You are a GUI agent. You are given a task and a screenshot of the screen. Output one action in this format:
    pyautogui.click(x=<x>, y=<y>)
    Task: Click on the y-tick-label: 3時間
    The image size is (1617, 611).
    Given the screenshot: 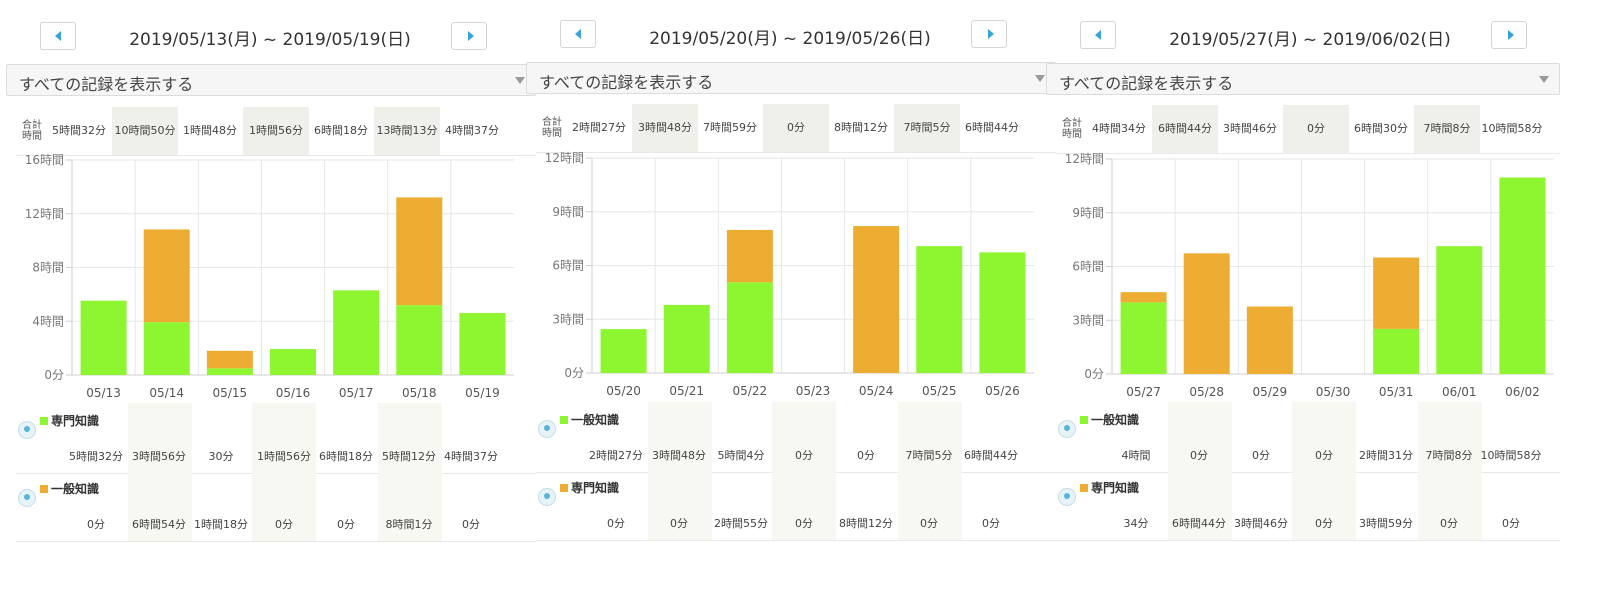 What is the action you would take?
    pyautogui.click(x=568, y=319)
    